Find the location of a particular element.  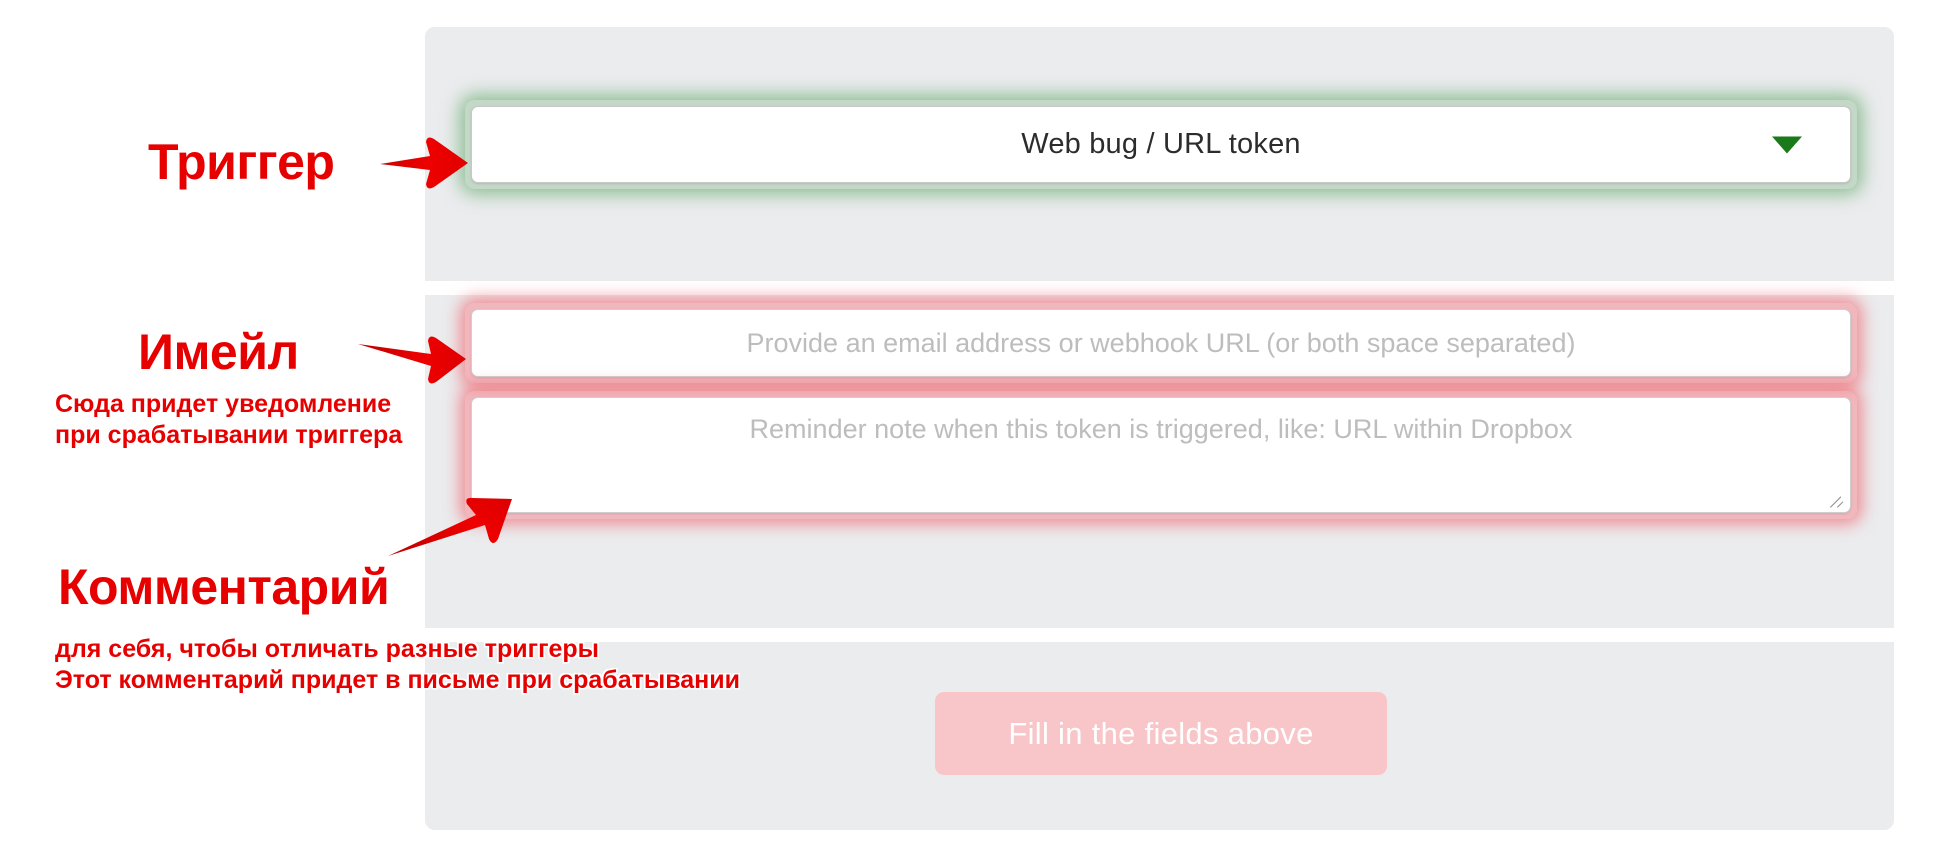

annotation-arrow-trigger-icon is located at coordinates (424, 163).